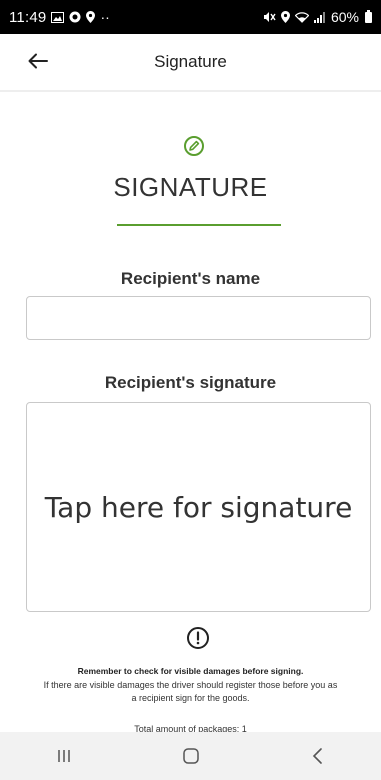 The image size is (381, 780). I want to click on app-title: Signature, so click(190, 61).